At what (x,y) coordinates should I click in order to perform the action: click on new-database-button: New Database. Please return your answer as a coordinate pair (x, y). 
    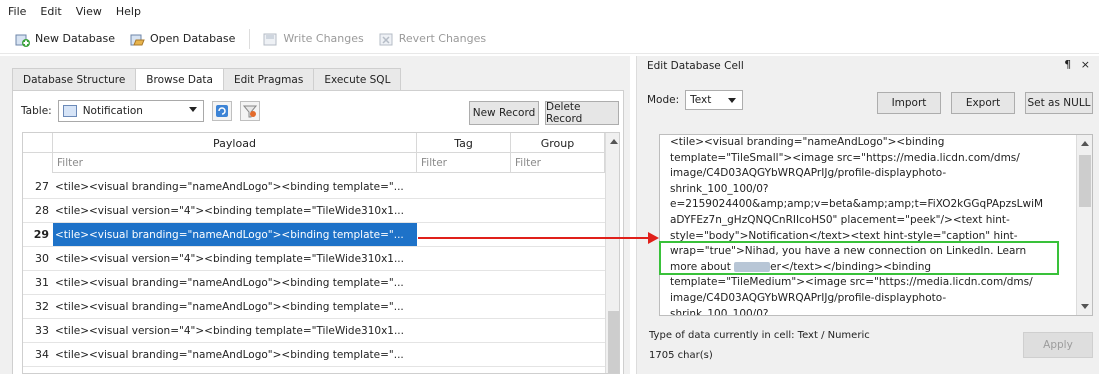
    Looking at the image, I should click on (64, 39).